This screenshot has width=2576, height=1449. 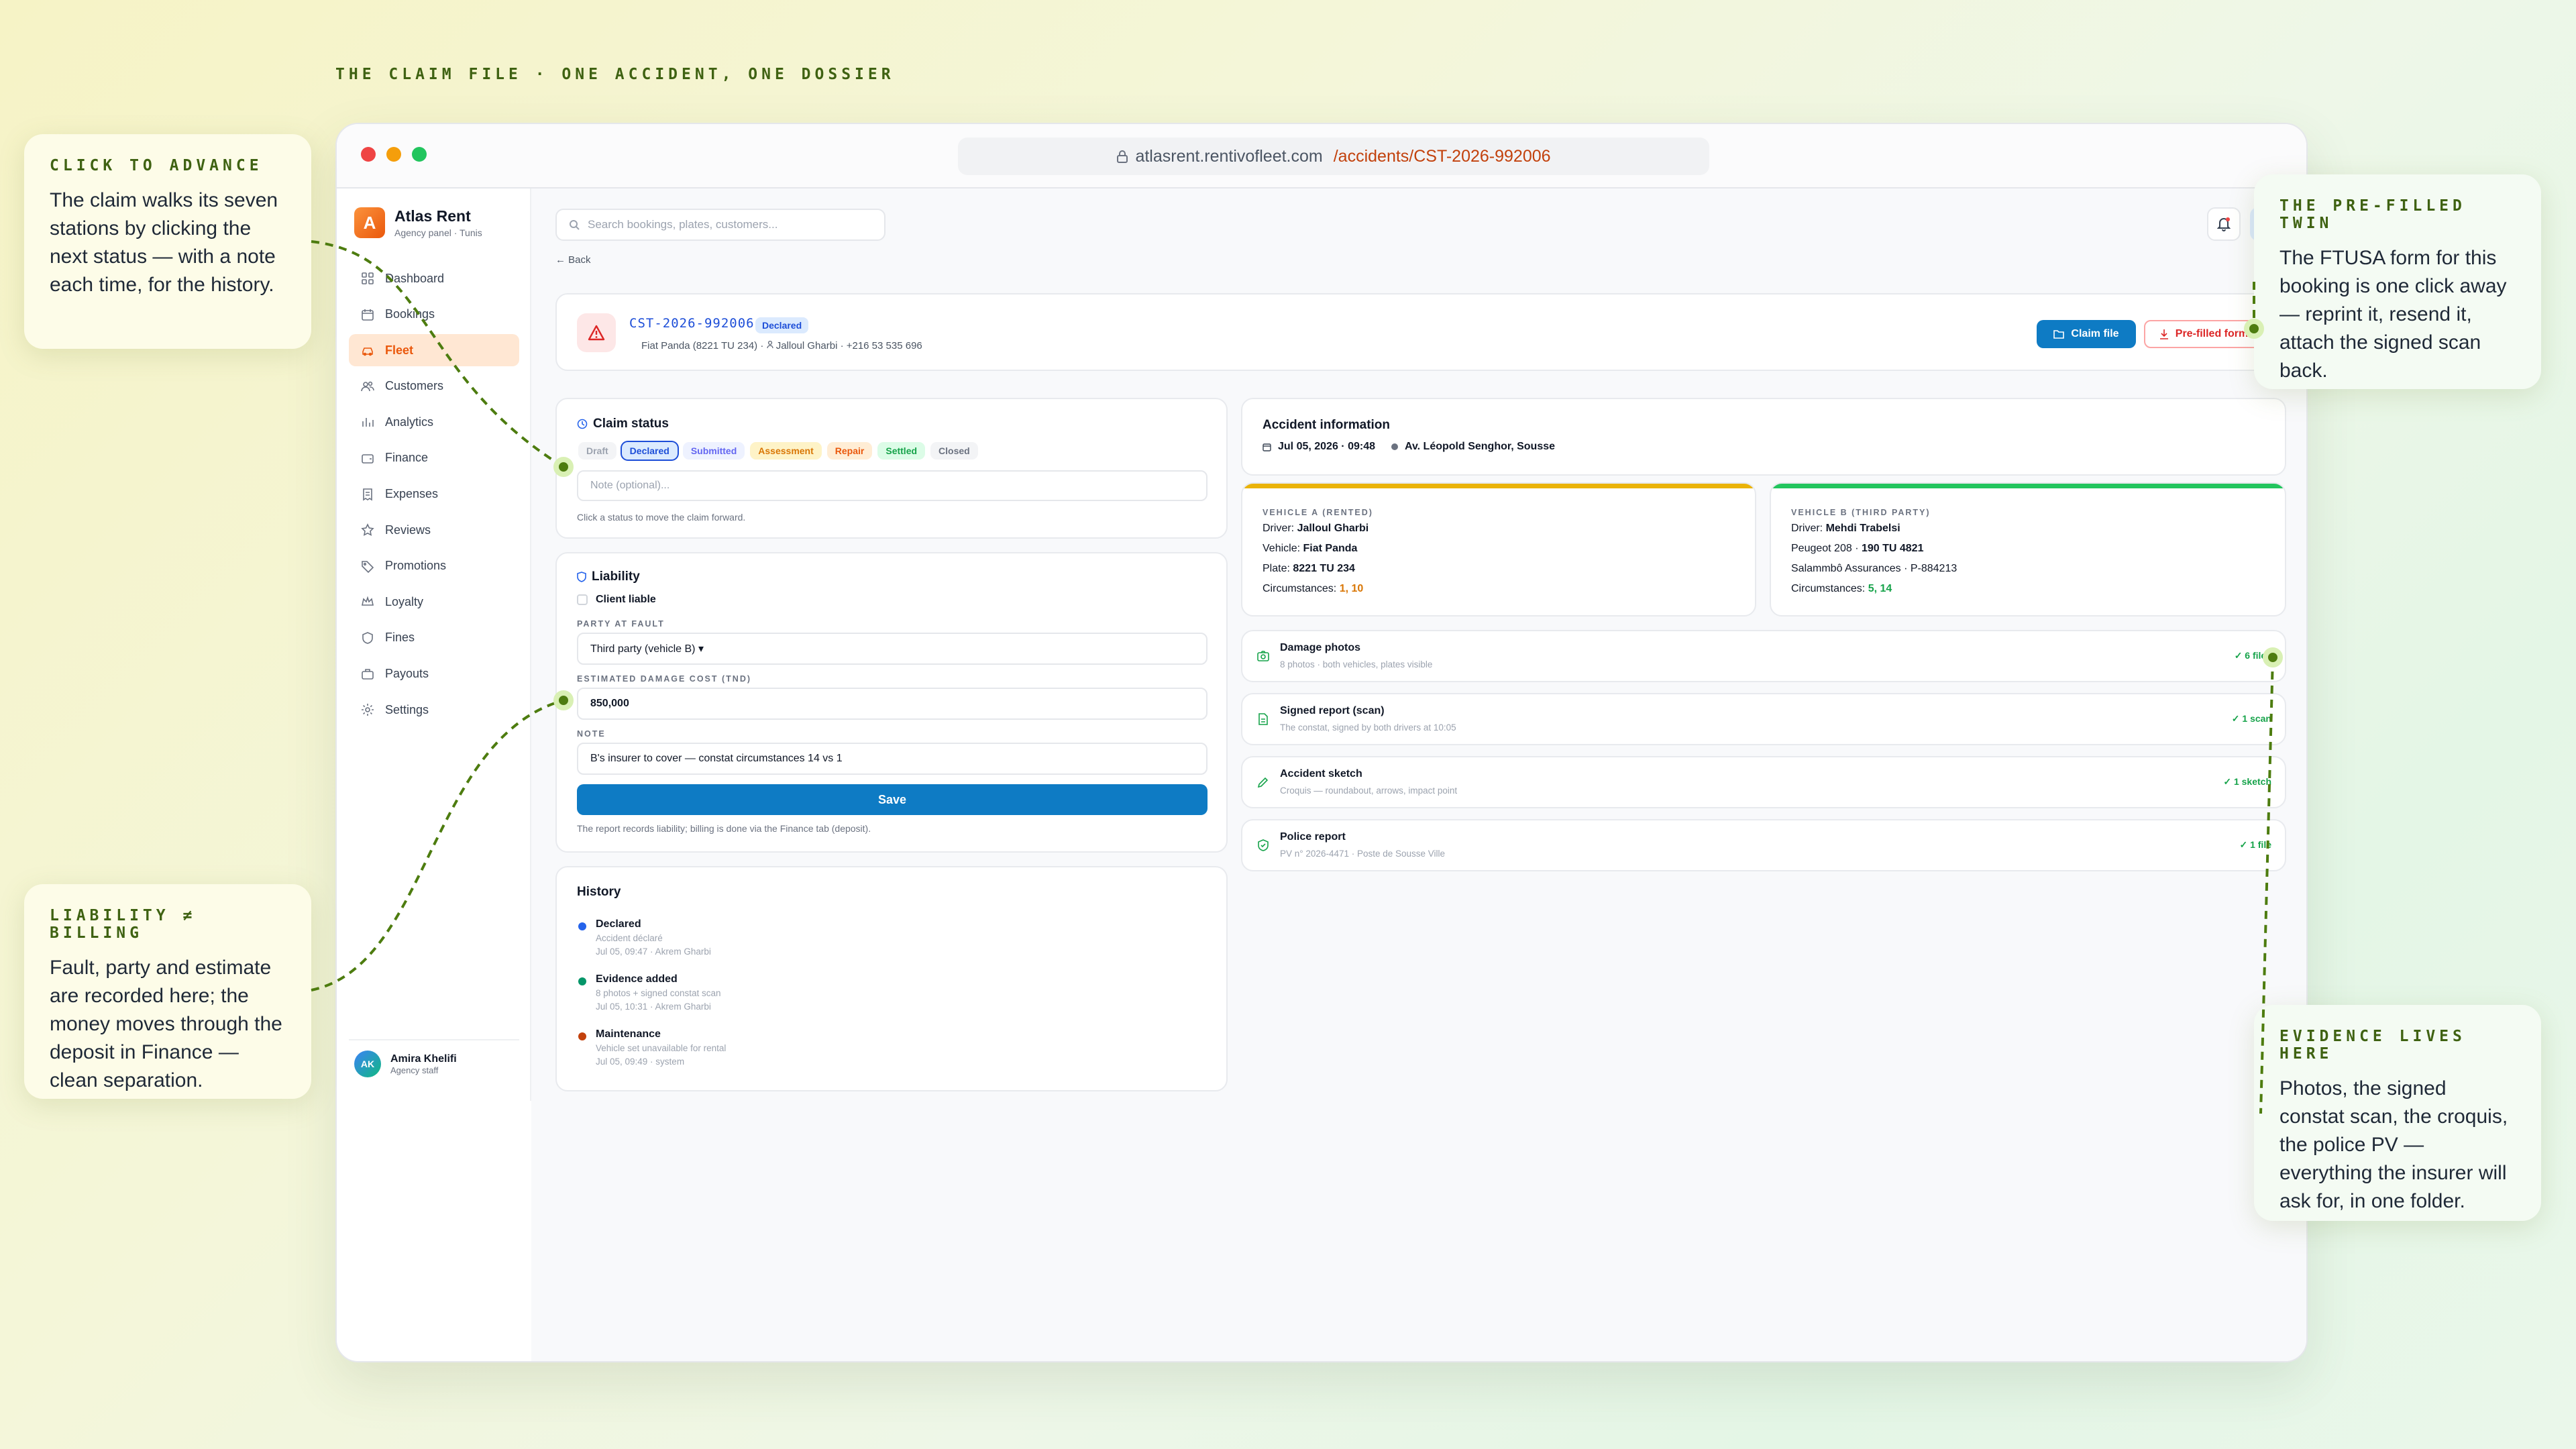 I want to click on sidebar-item-bookings: Bookings, so click(x=434, y=315).